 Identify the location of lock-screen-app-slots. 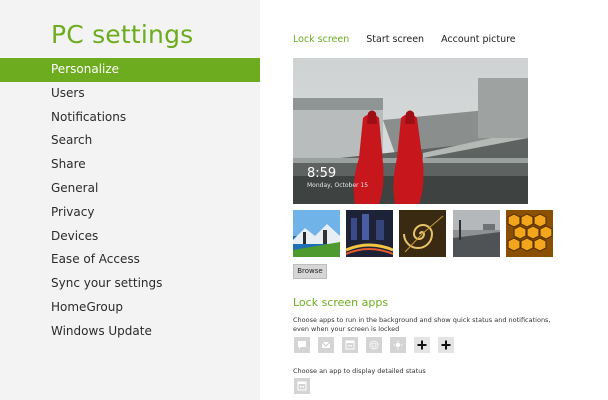
(378, 345).